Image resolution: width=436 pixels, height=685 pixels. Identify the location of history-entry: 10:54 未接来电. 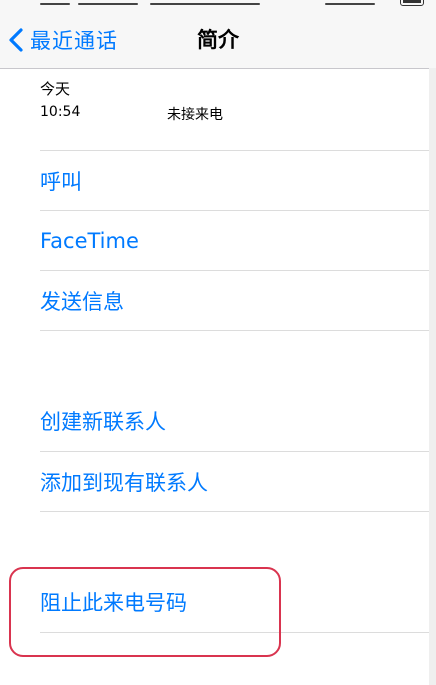
(235, 114).